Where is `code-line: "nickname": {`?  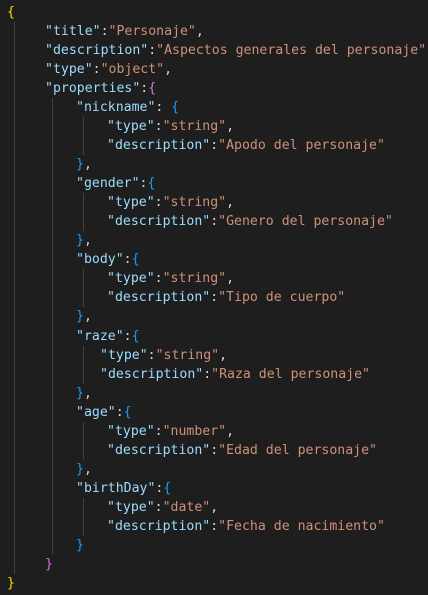 code-line: "nickname": { is located at coordinates (127, 107).